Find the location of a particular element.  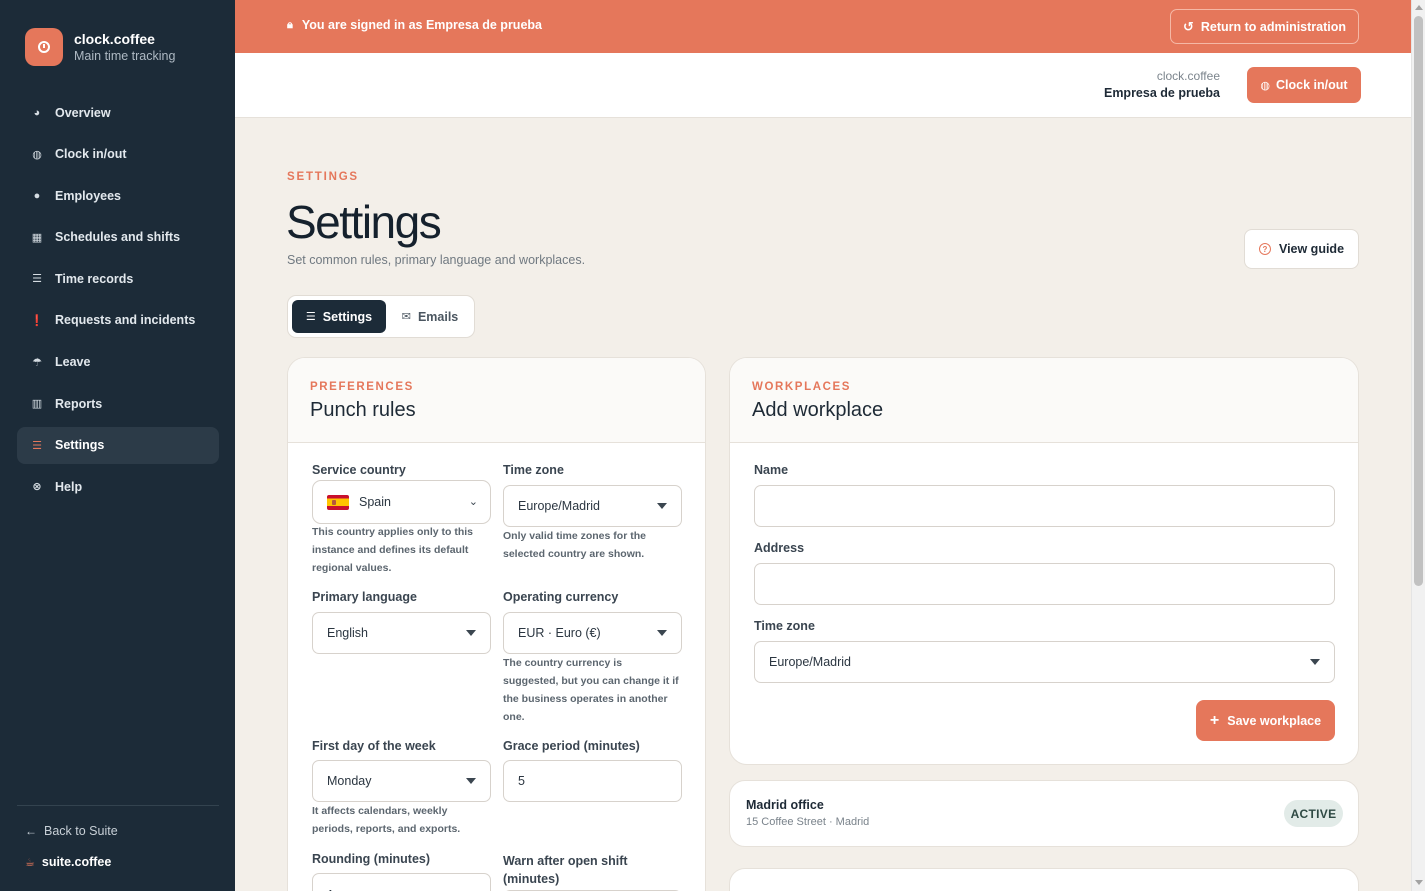

save-workplace-button: + Save workplace is located at coordinates (1265, 720).